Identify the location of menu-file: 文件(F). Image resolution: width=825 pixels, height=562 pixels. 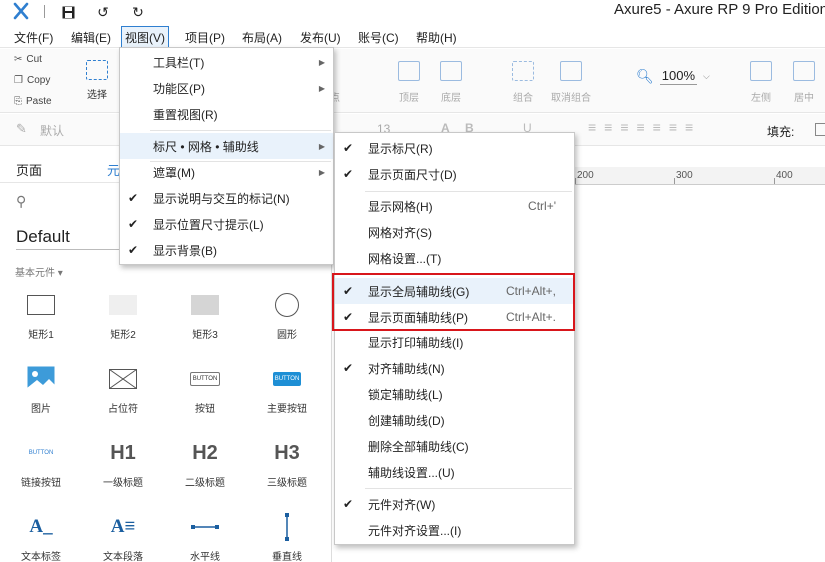
(33, 37).